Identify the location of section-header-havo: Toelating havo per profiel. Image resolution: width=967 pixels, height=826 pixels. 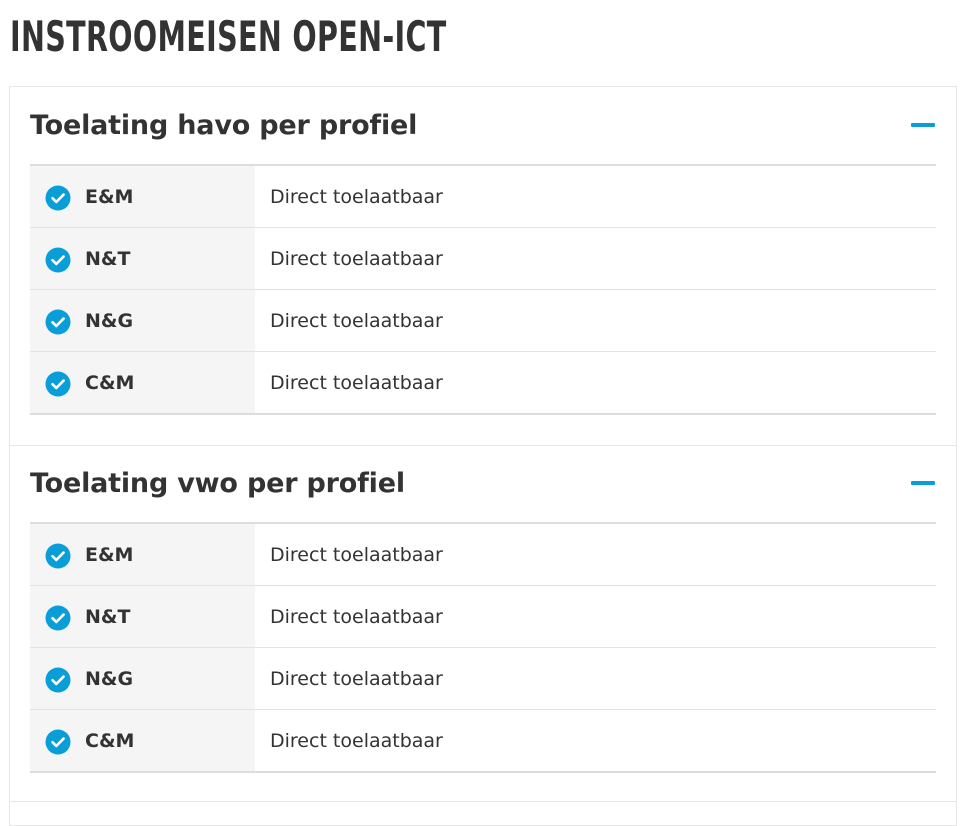
(483, 125).